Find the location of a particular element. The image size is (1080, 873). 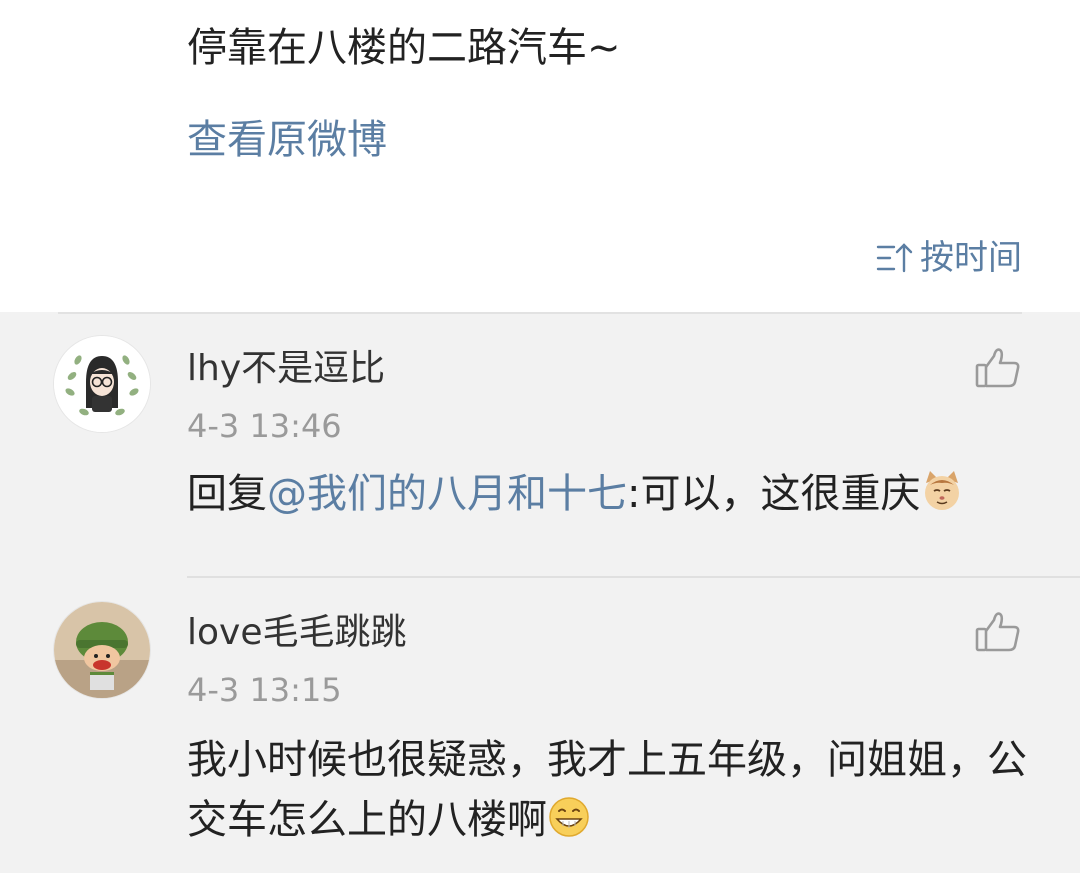

grinning-face-emoji is located at coordinates (569, 817).